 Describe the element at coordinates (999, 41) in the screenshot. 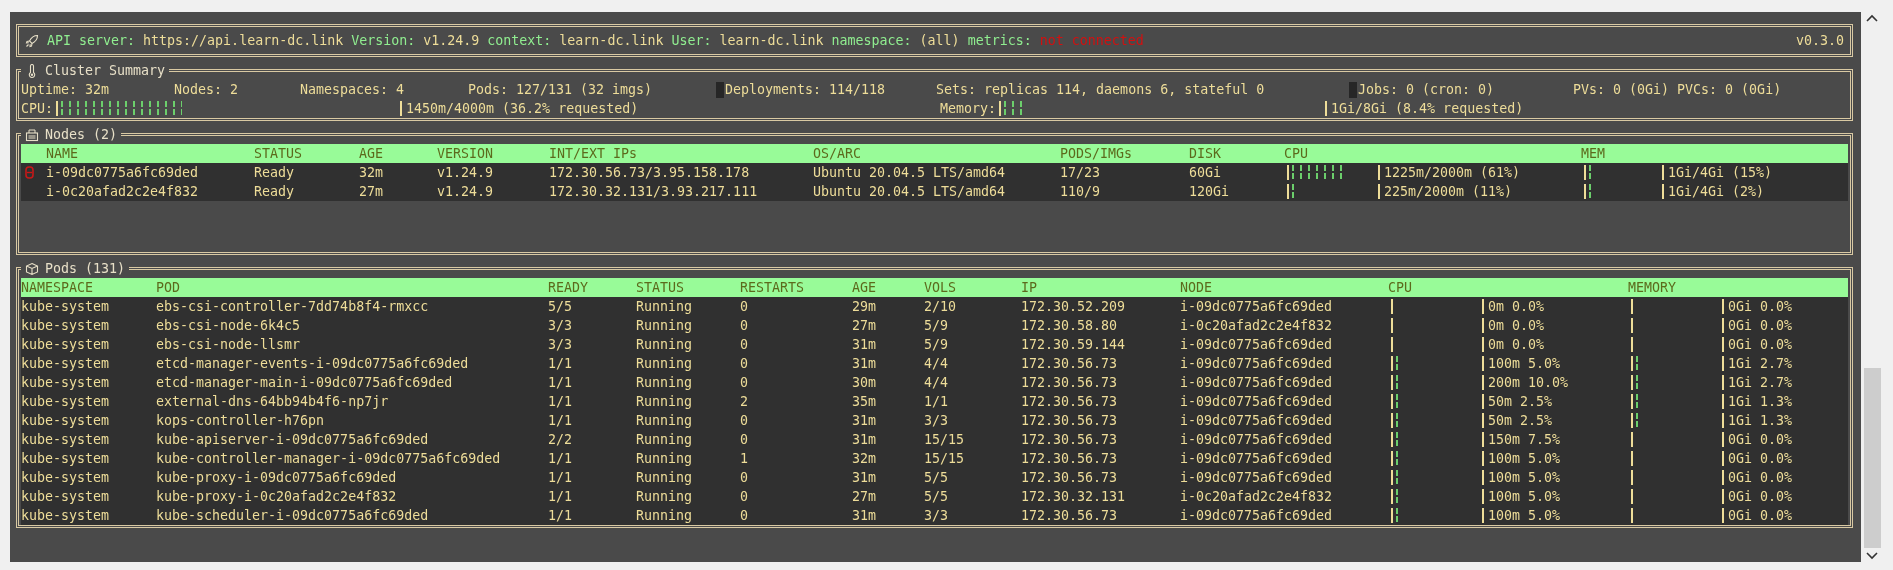

I see `field-label: metrics:` at that location.